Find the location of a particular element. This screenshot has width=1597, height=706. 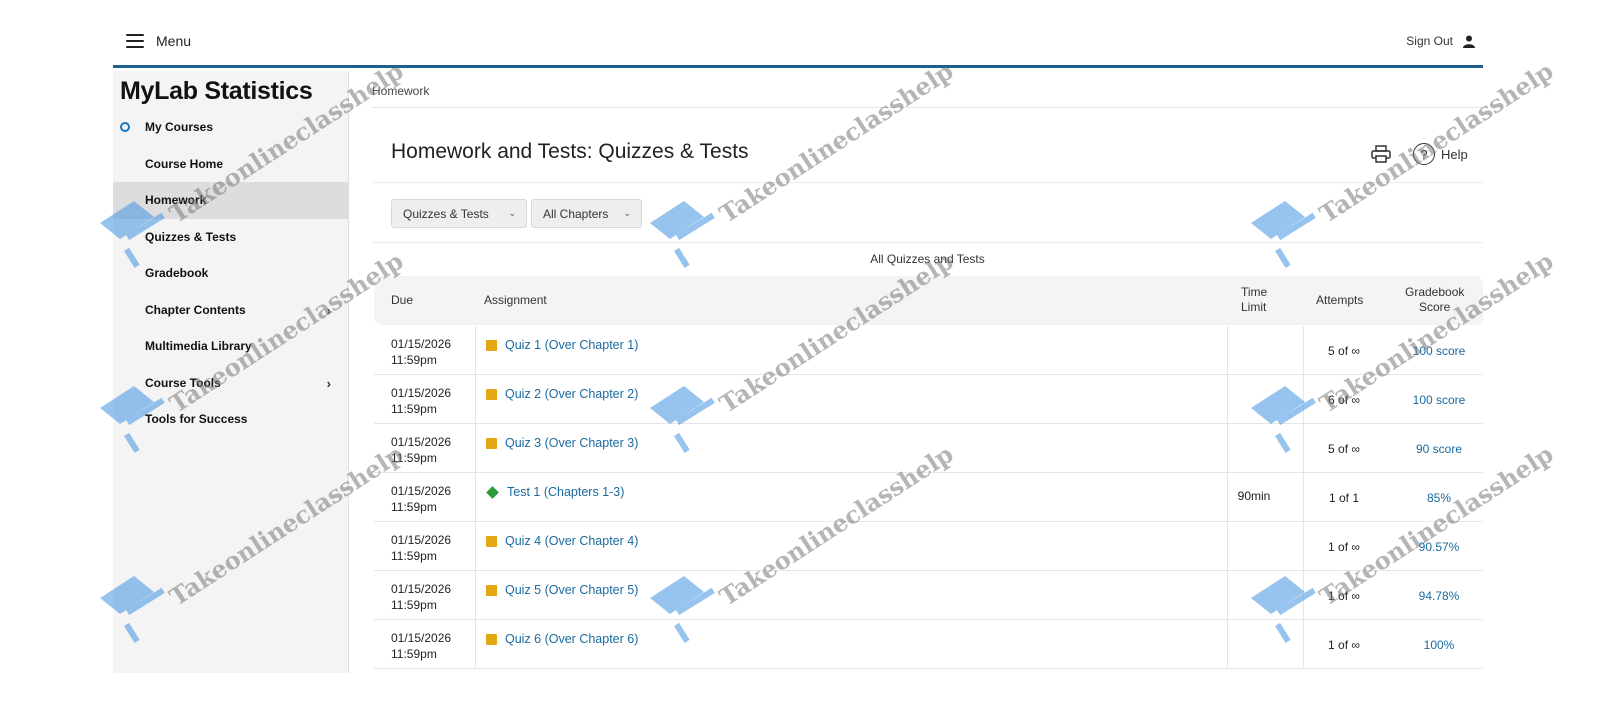

gradebook-score: 94.78% is located at coordinates (1439, 596).